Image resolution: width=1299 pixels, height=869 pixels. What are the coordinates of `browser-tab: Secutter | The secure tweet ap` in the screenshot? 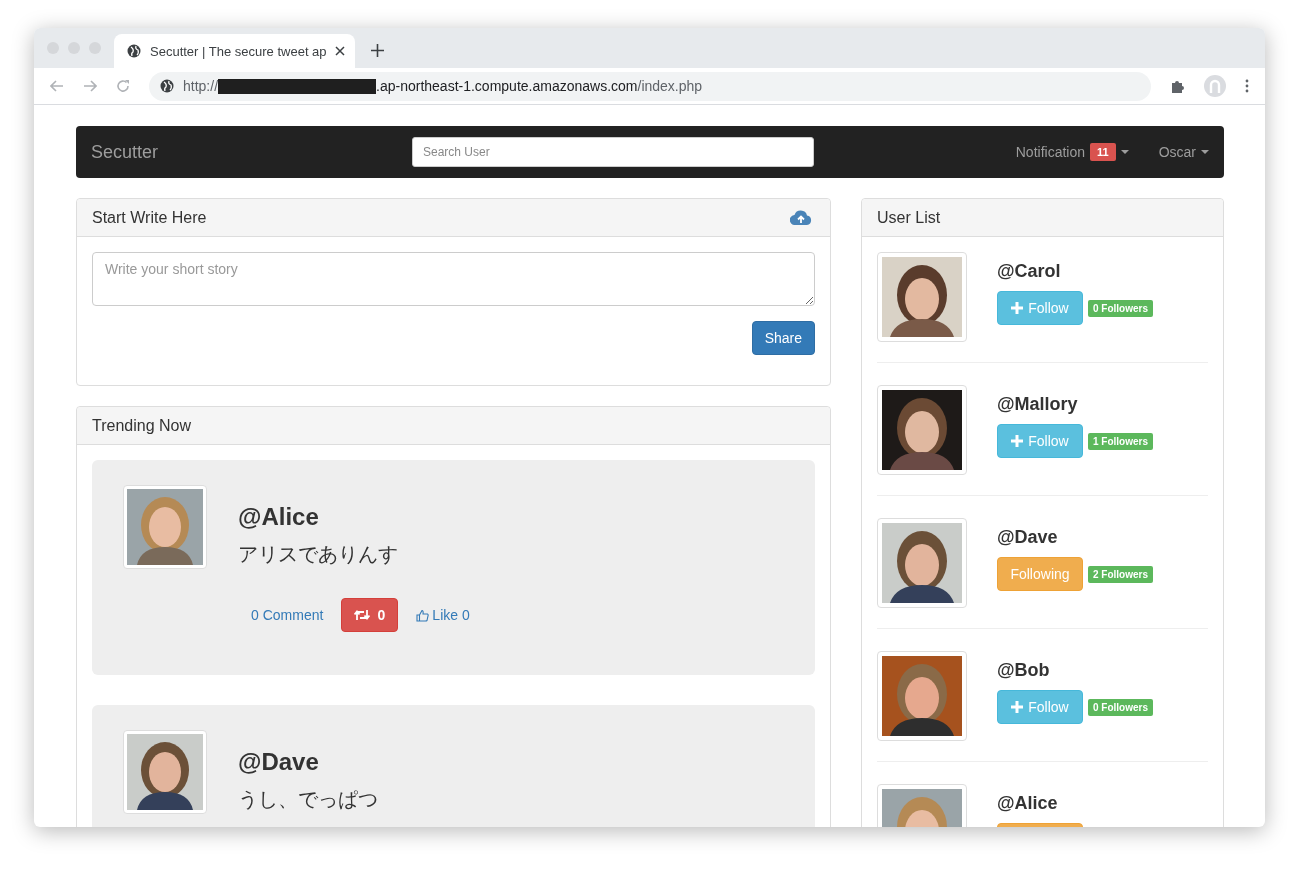 It's located at (234, 51).